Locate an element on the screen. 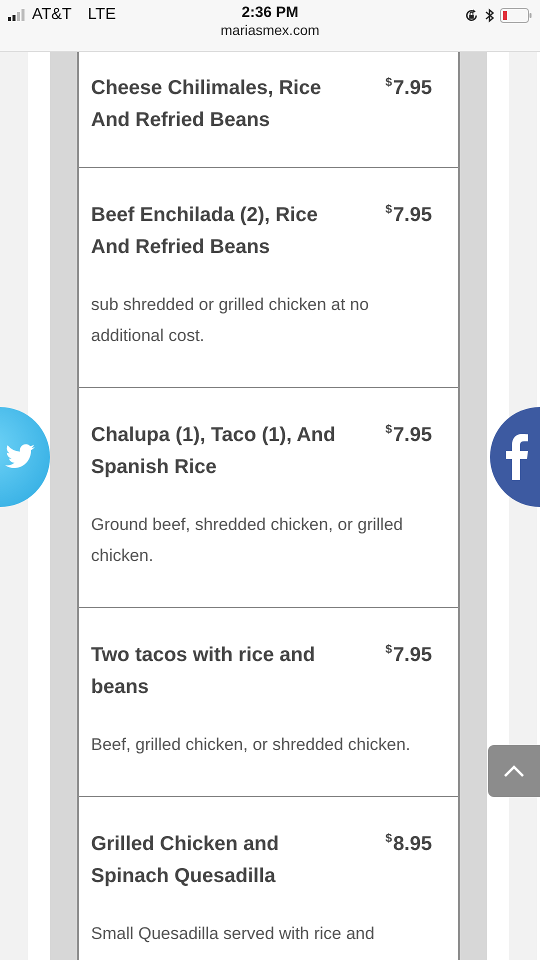 Image resolution: width=540 pixels, height=960 pixels. dish-name: Two tacos with rice and beans is located at coordinates (203, 671).